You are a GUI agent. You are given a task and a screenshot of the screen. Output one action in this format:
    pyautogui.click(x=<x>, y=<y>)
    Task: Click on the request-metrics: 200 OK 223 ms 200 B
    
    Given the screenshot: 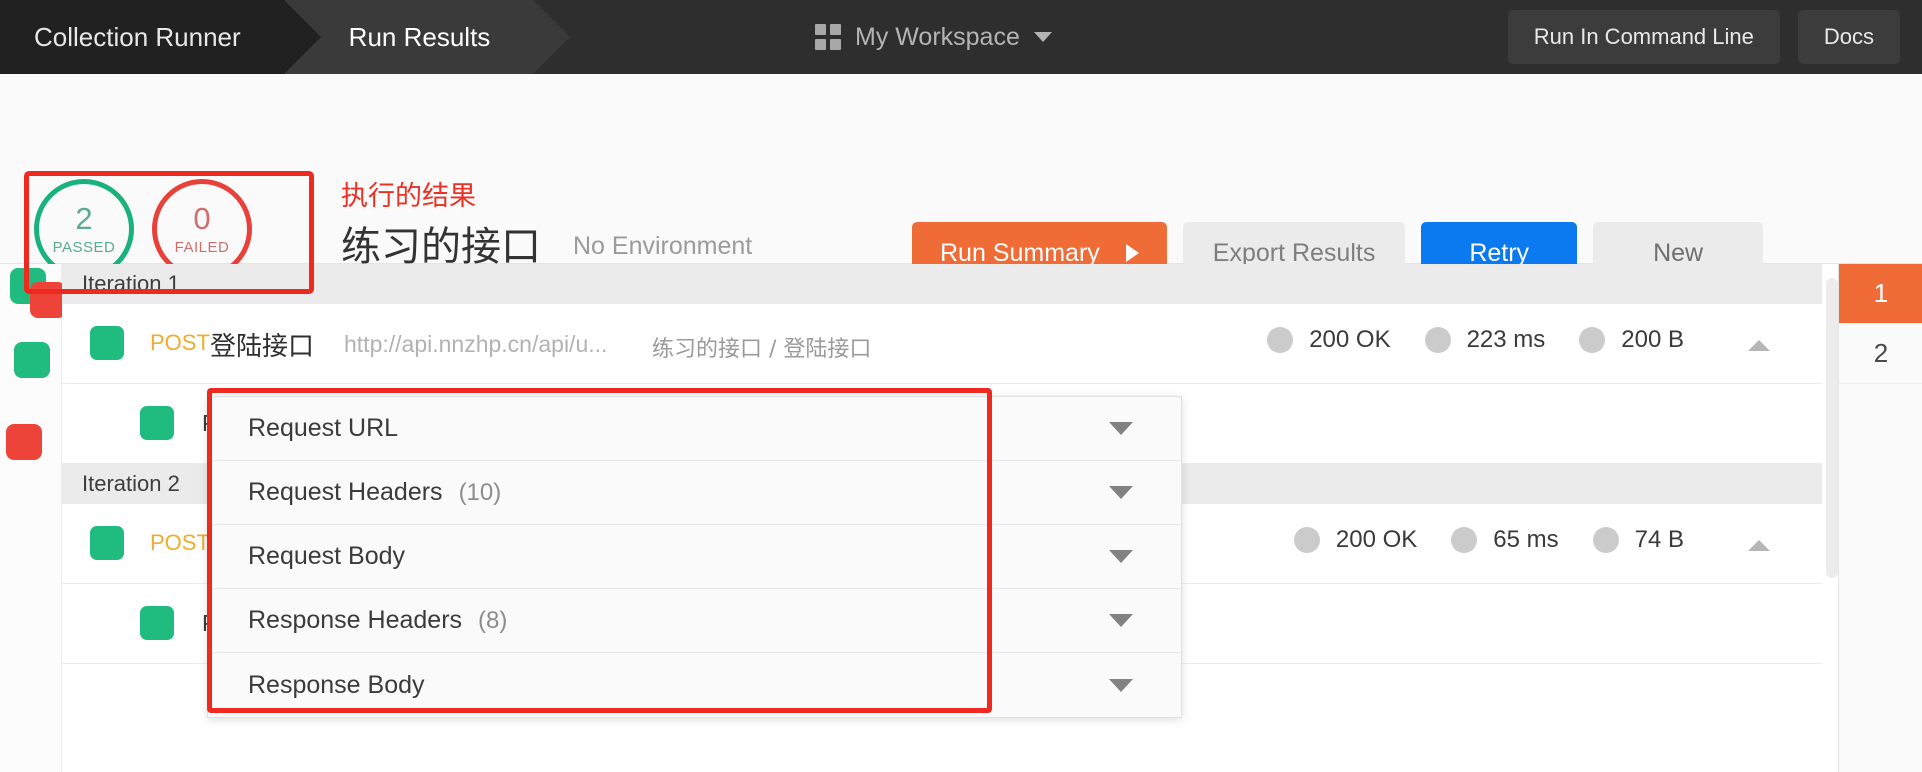 What is the action you would take?
    pyautogui.click(x=1484, y=340)
    